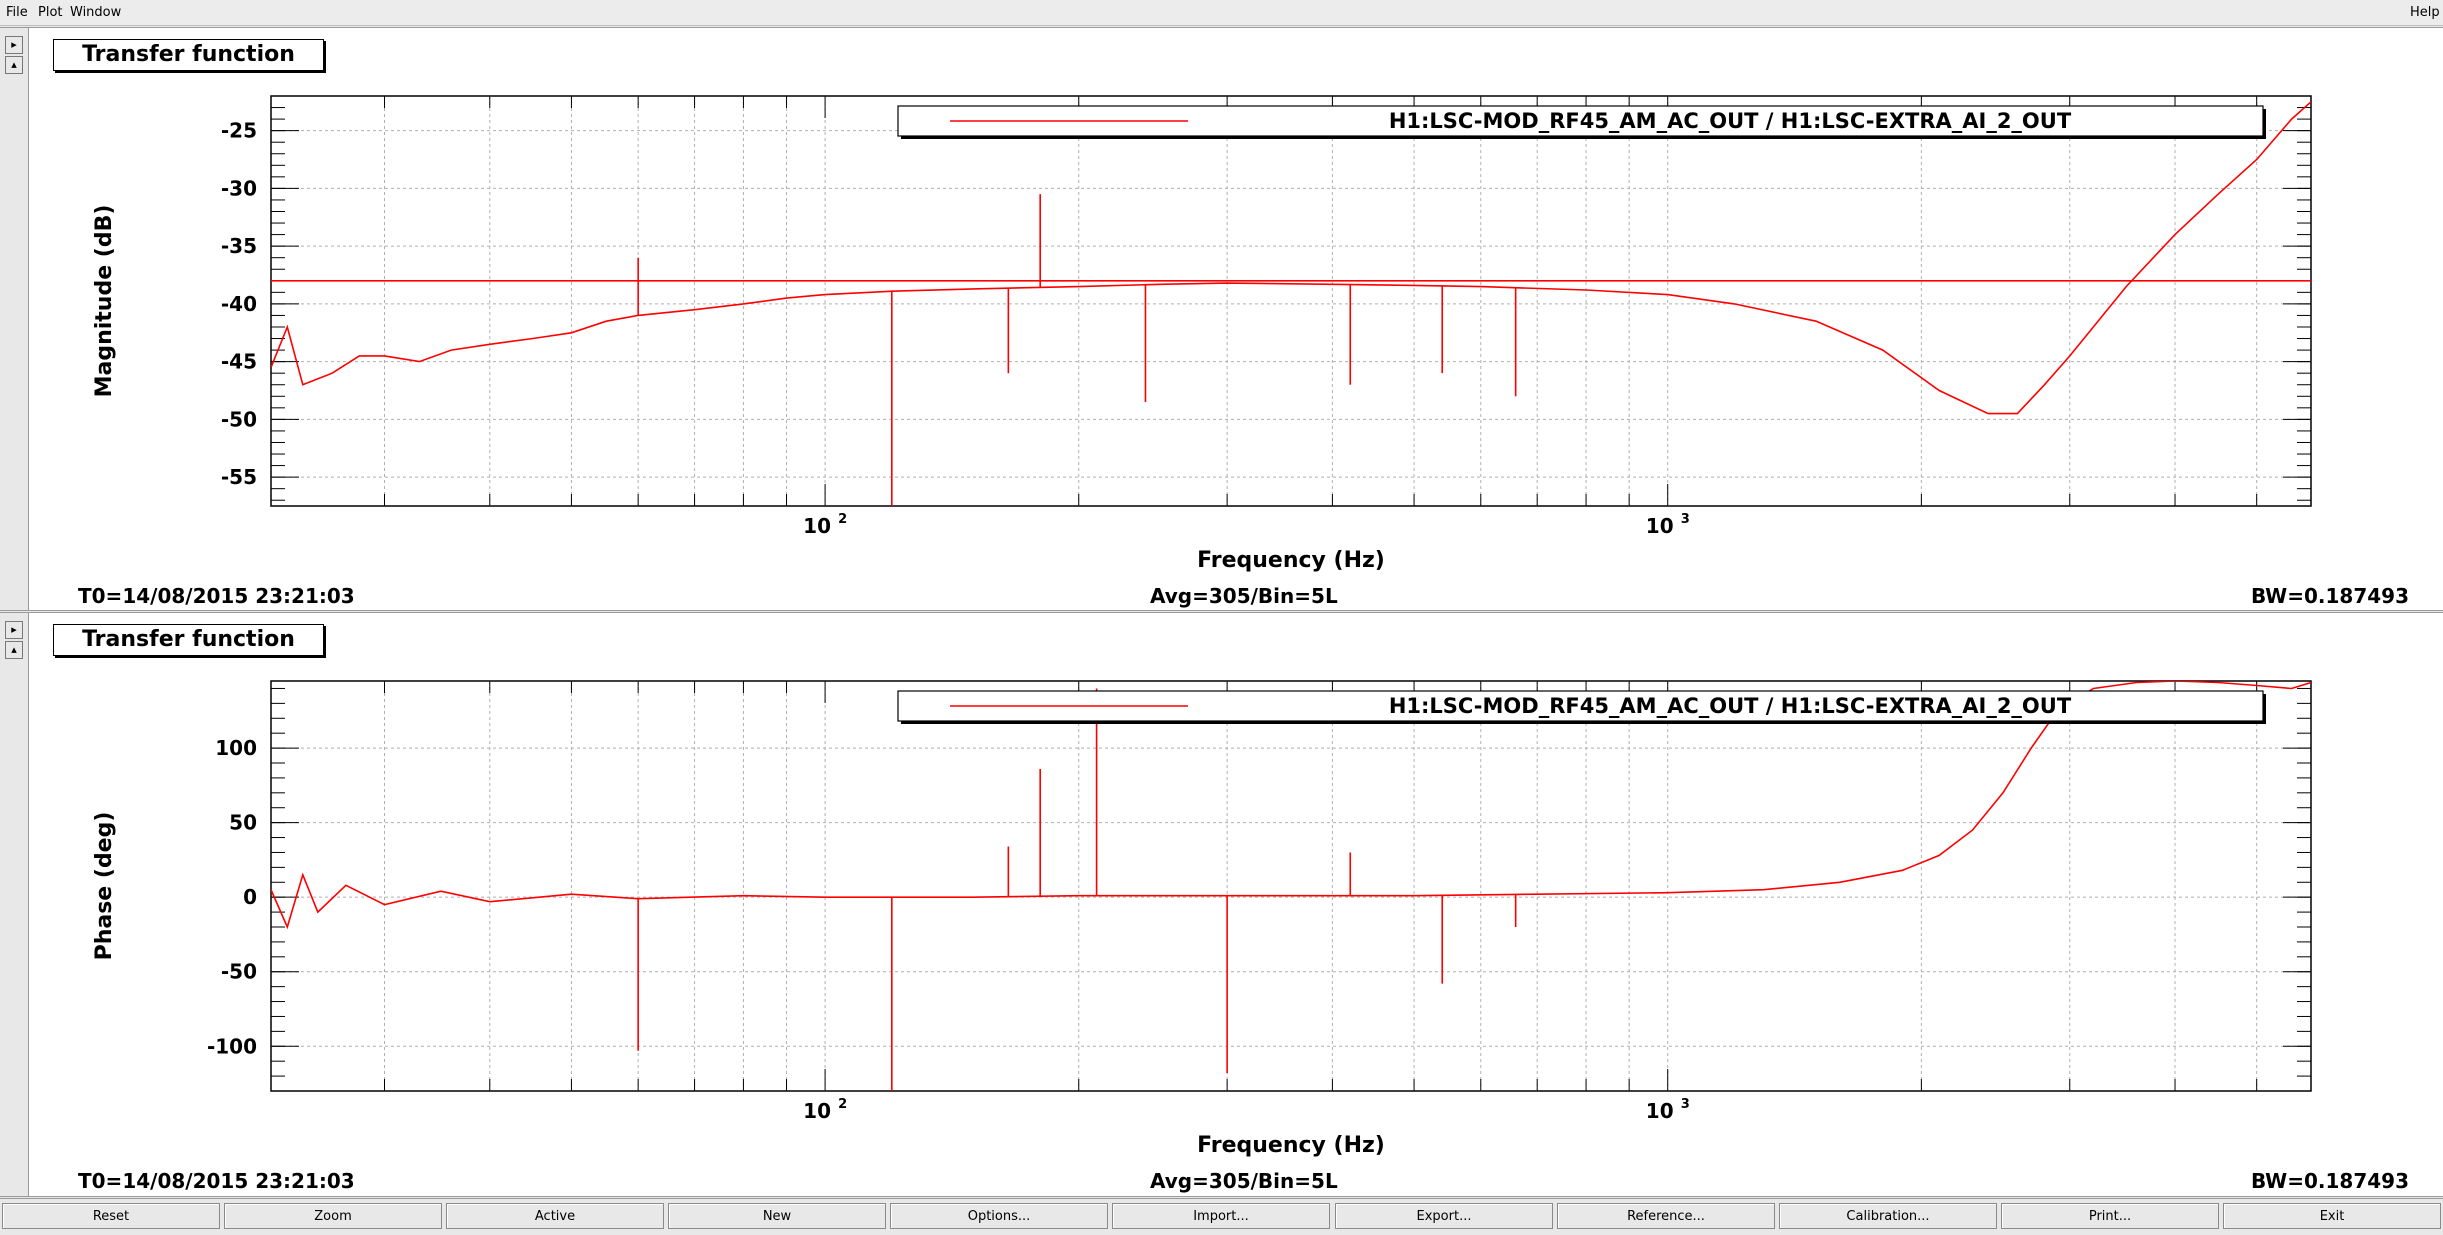  Describe the element at coordinates (104, 886) in the screenshot. I see `y-axis-label: Phase (deg)` at that location.